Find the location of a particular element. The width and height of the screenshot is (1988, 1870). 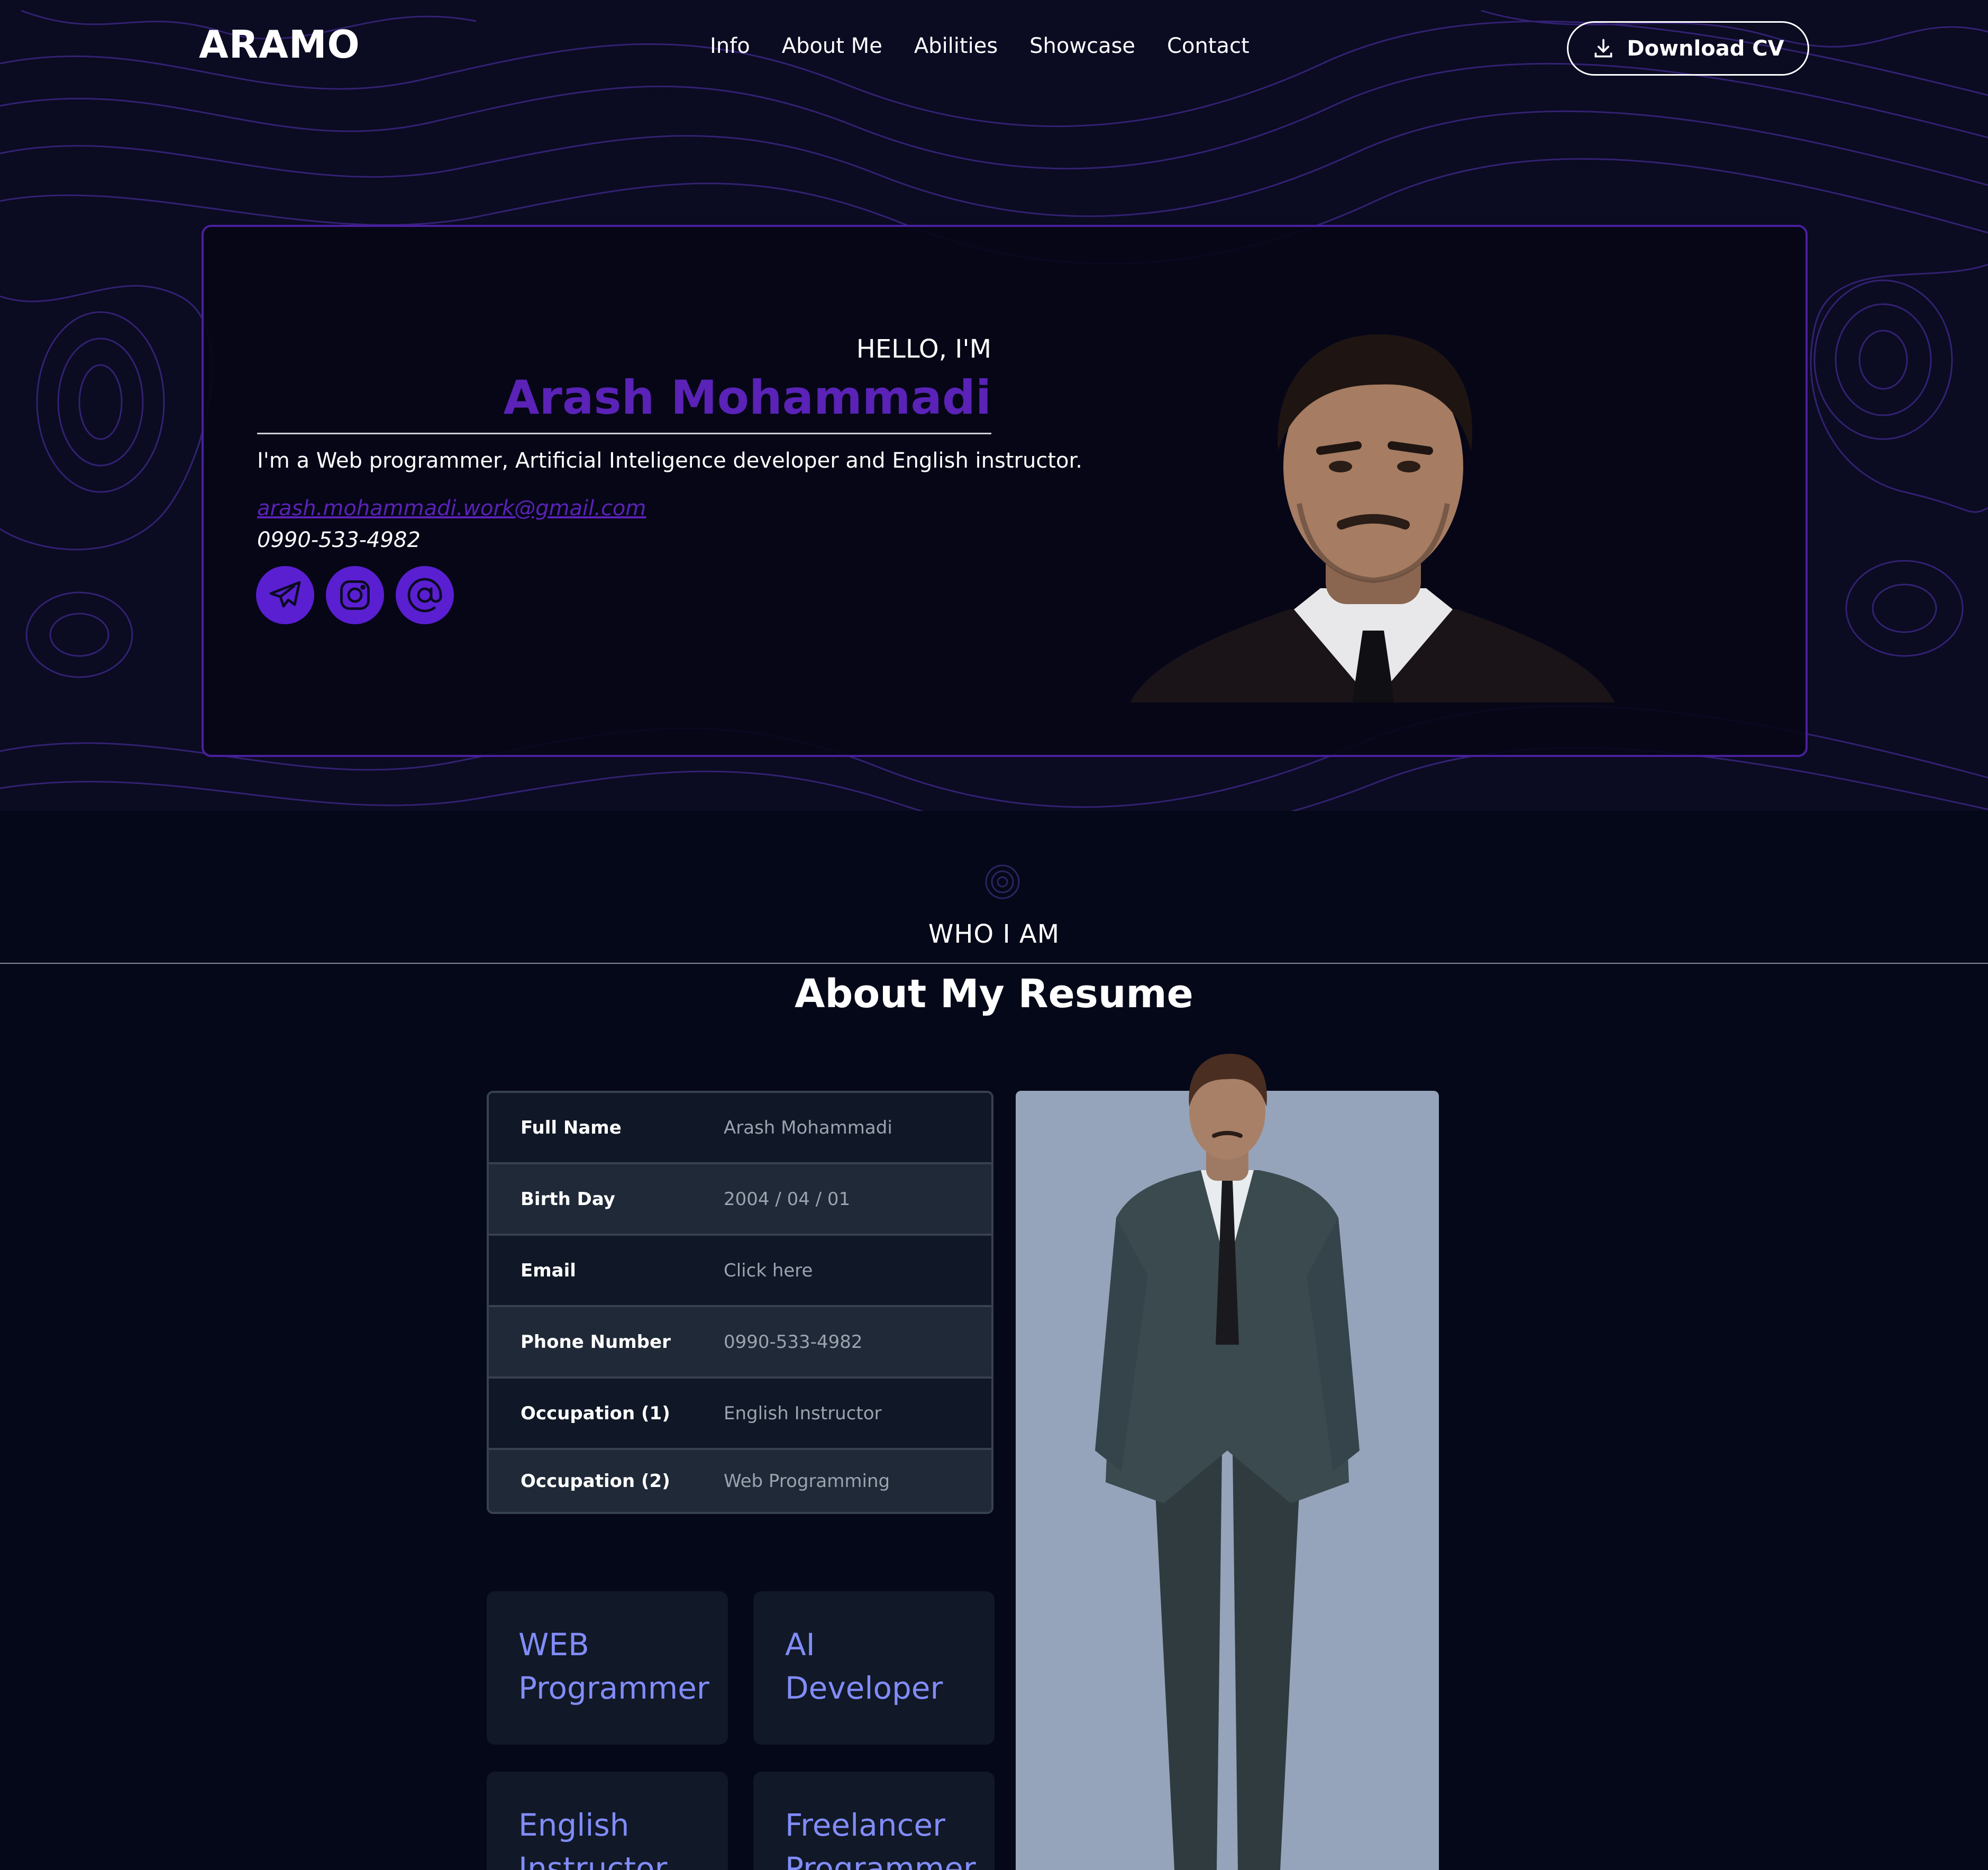

role-card-freelancer-programmer: Freelancer Programmer is located at coordinates (874, 1821).